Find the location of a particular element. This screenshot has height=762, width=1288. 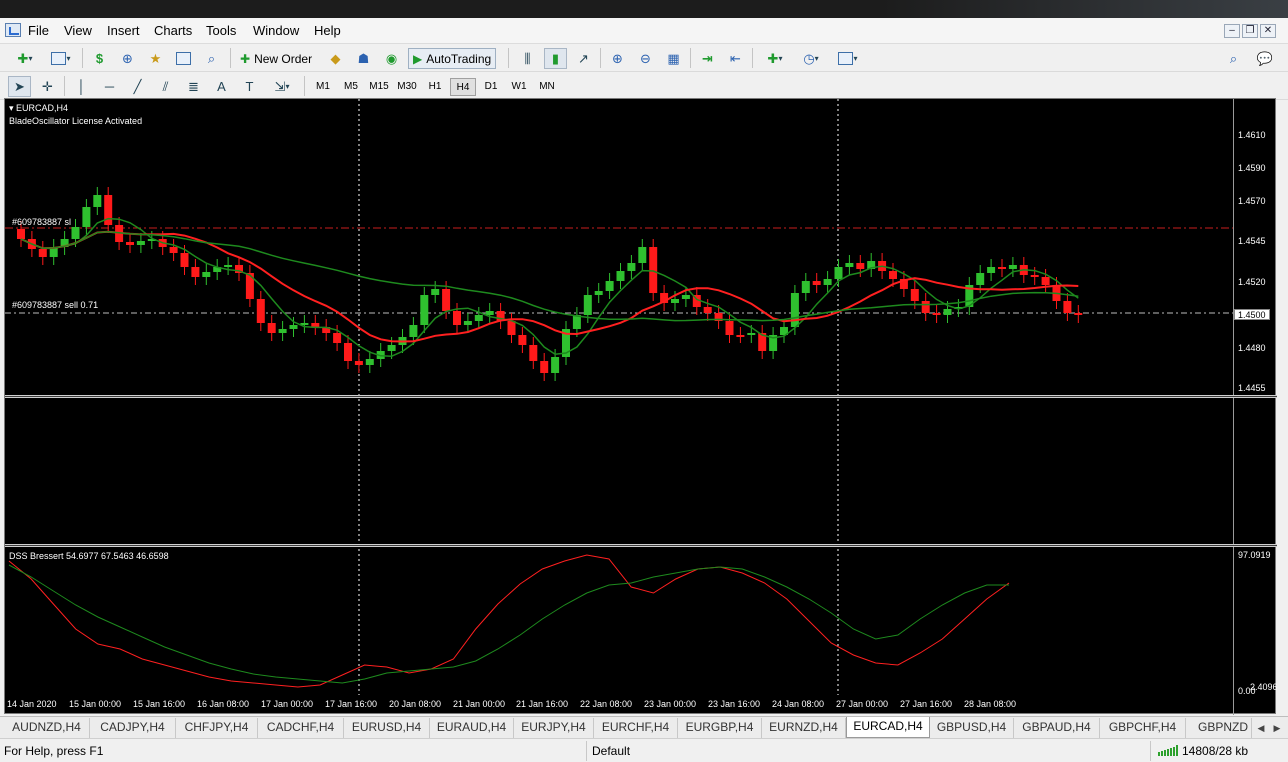

close-icon: ✕ is located at coordinates (1268, 31).